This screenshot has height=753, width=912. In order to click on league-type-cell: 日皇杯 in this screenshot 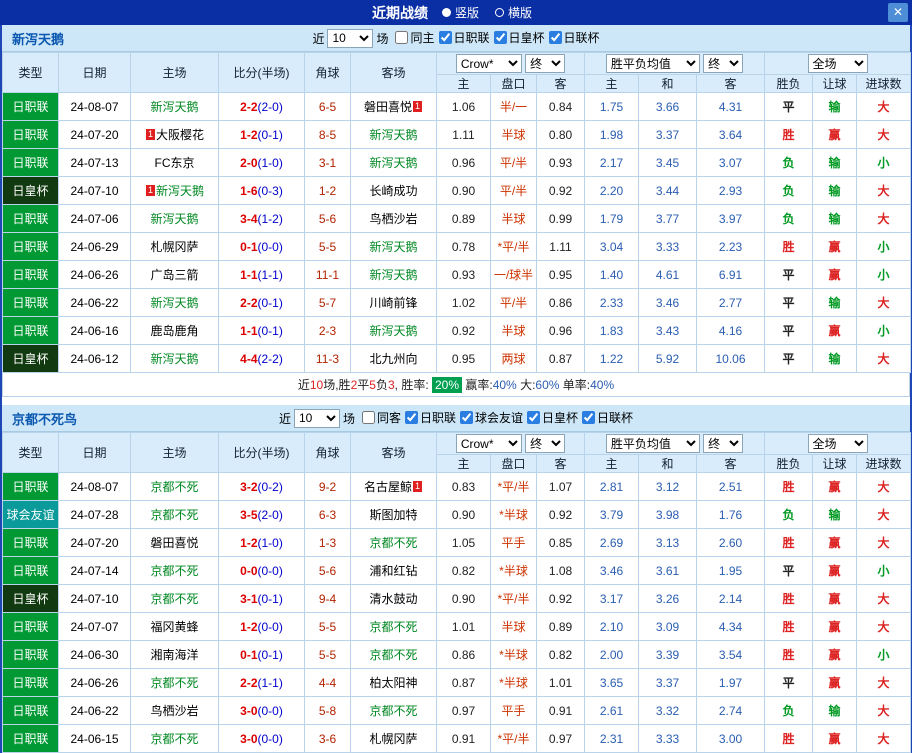, I will do `click(30, 598)`.